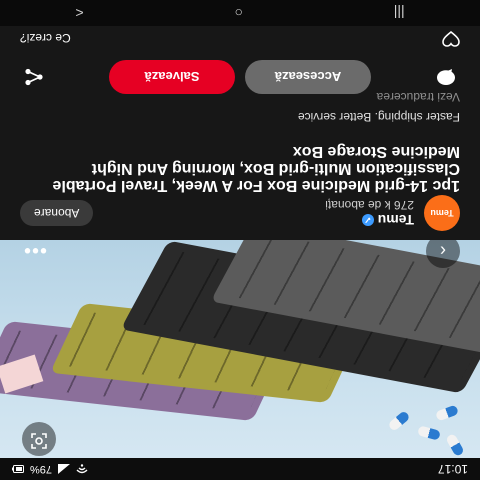 This screenshot has width=480, height=480. Describe the element at coordinates (41, 469) in the screenshot. I see `battery-percent: 79%` at that location.